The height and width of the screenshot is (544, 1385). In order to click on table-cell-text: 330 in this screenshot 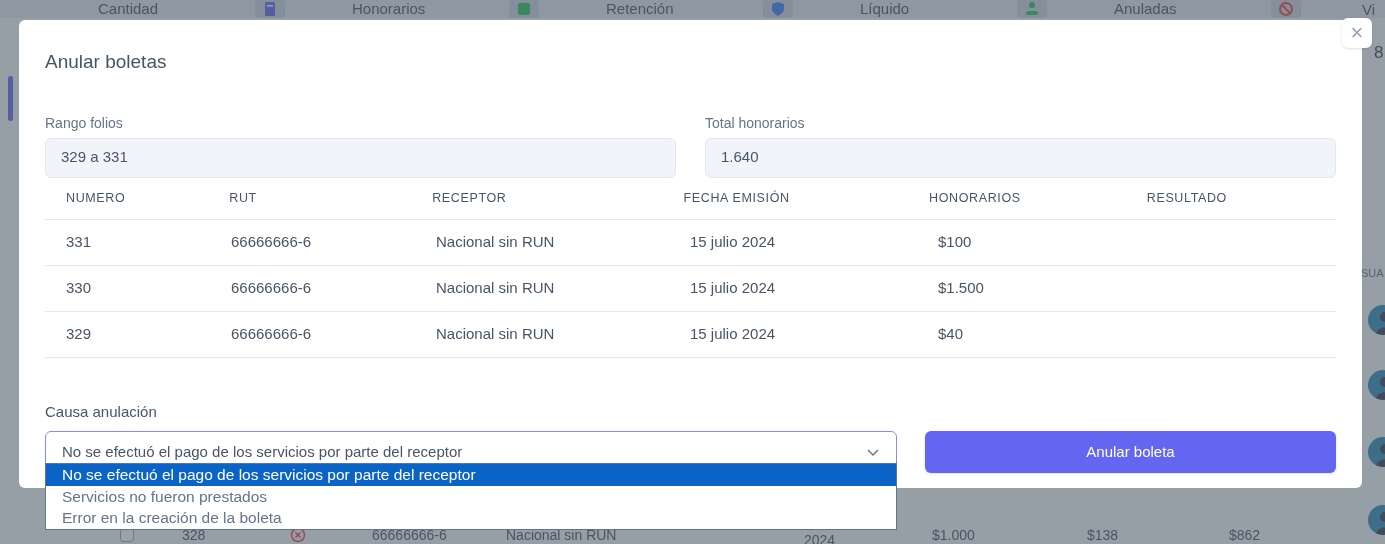, I will do `click(79, 287)`.